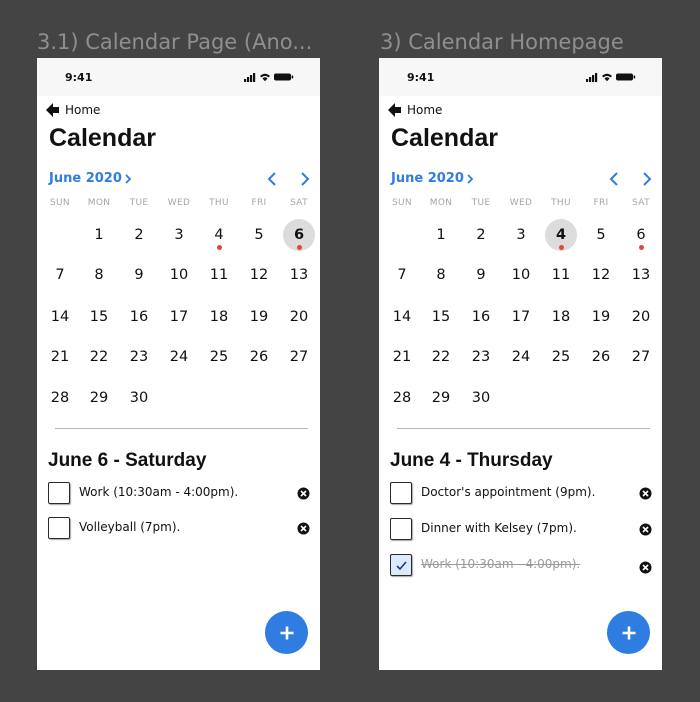 The image size is (700, 702). Describe the element at coordinates (128, 178) in the screenshot. I see `chevron-right-icon` at that location.